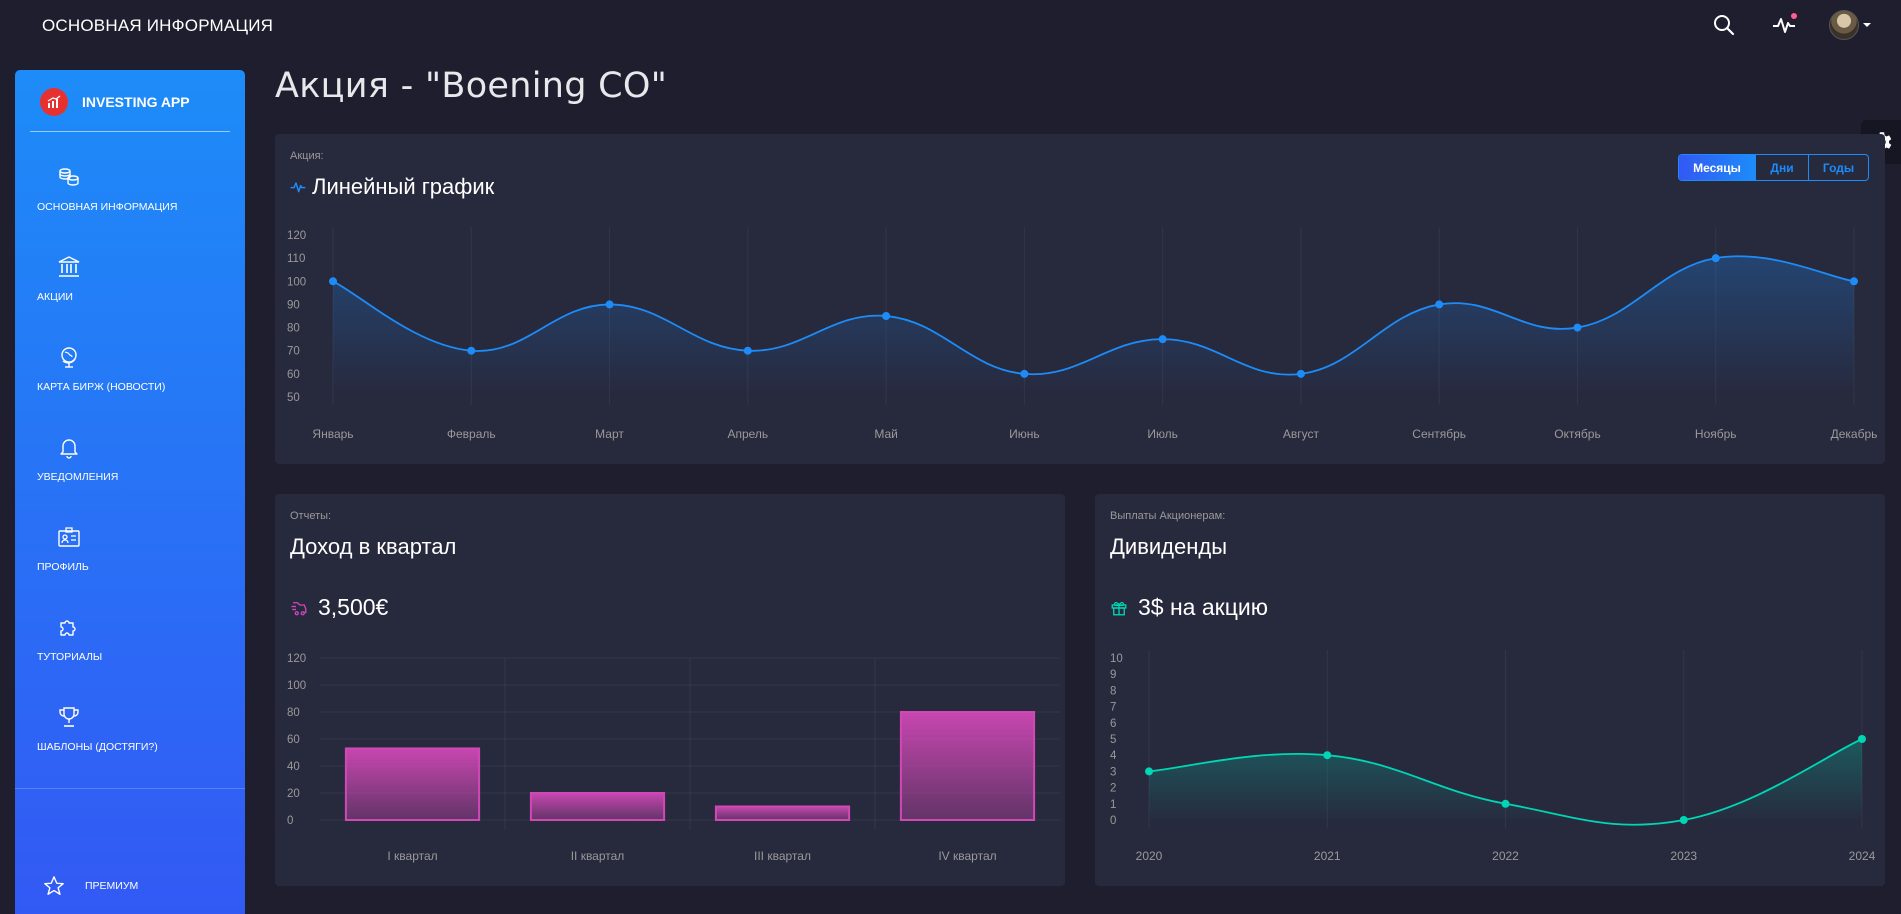 The image size is (1901, 914). I want to click on x-tick-label: III квартал, so click(782, 856).